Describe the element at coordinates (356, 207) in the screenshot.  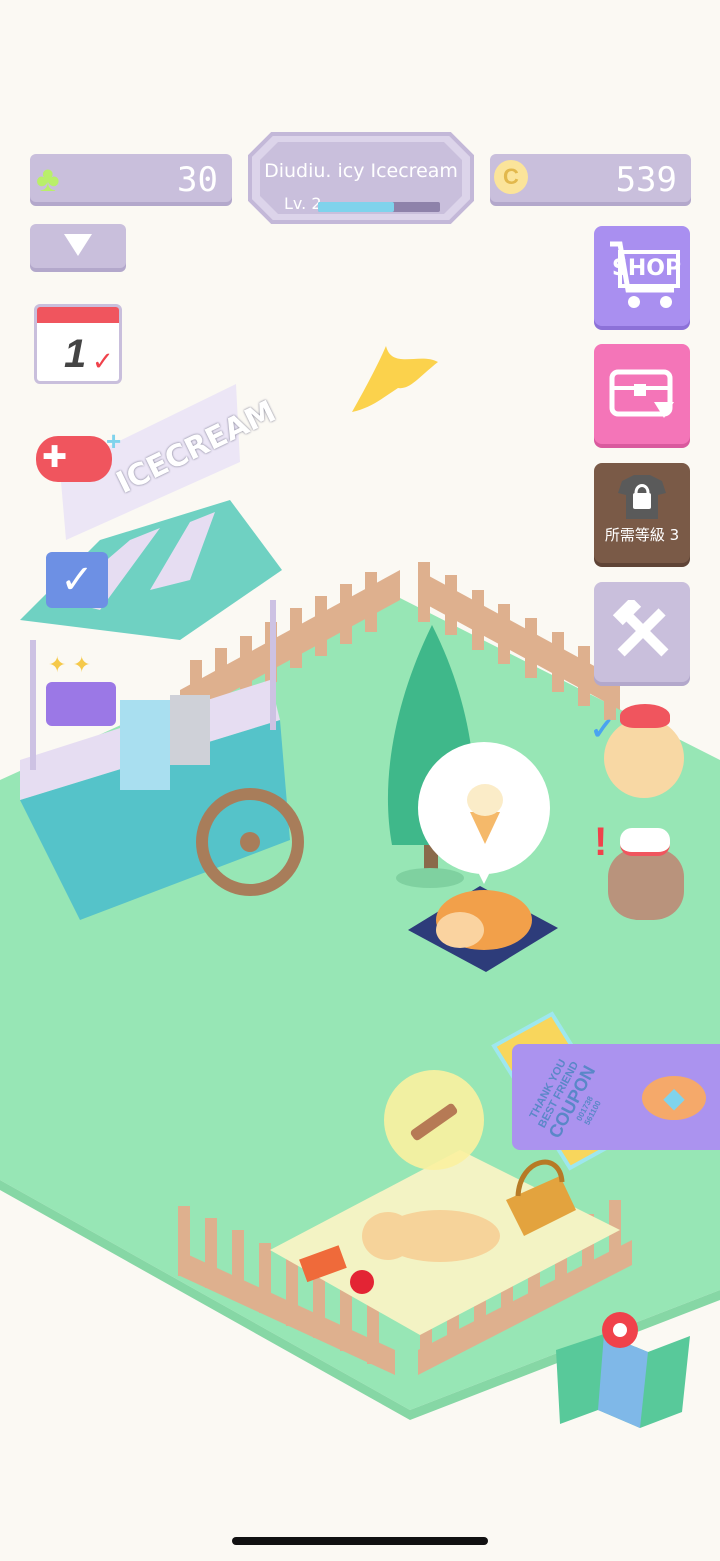
I see `level-progress-fill` at that location.